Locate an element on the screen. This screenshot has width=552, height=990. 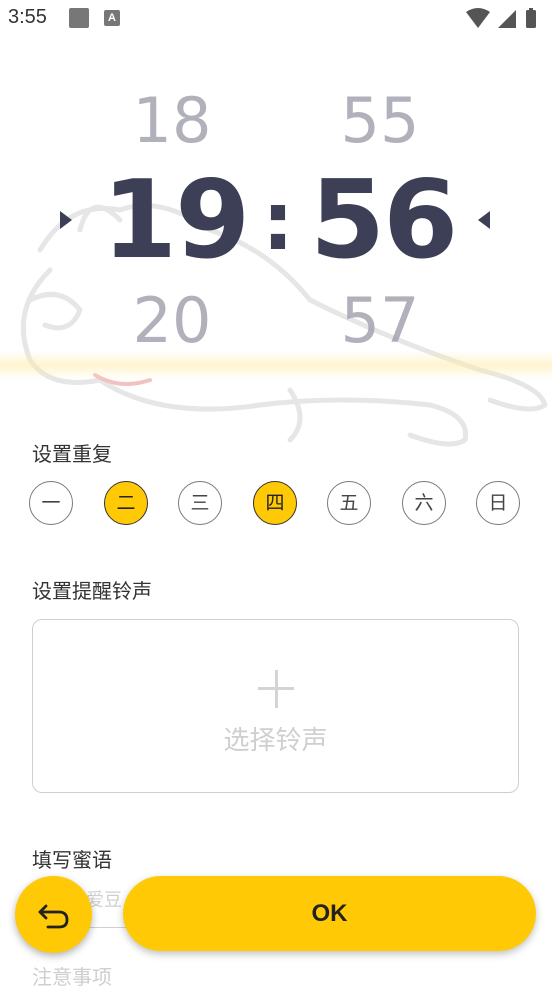
day-tue-toggle: 二 is located at coordinates (126, 503).